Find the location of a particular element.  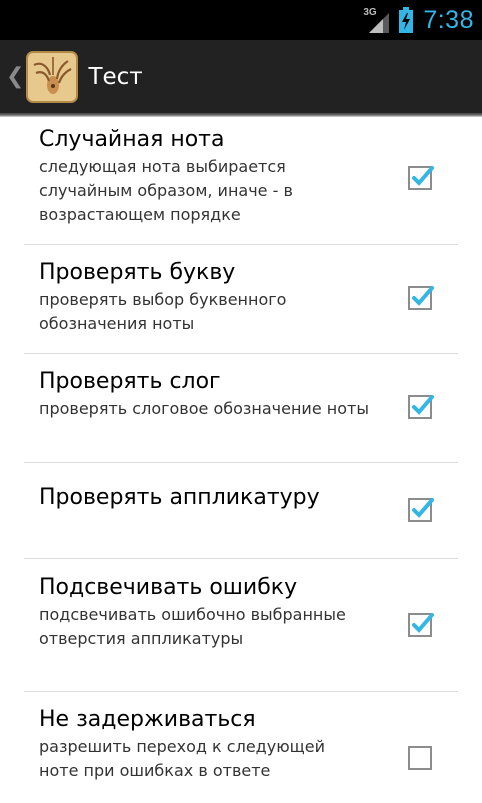

pref-title: Проверять аппликатуру is located at coordinates (179, 497).